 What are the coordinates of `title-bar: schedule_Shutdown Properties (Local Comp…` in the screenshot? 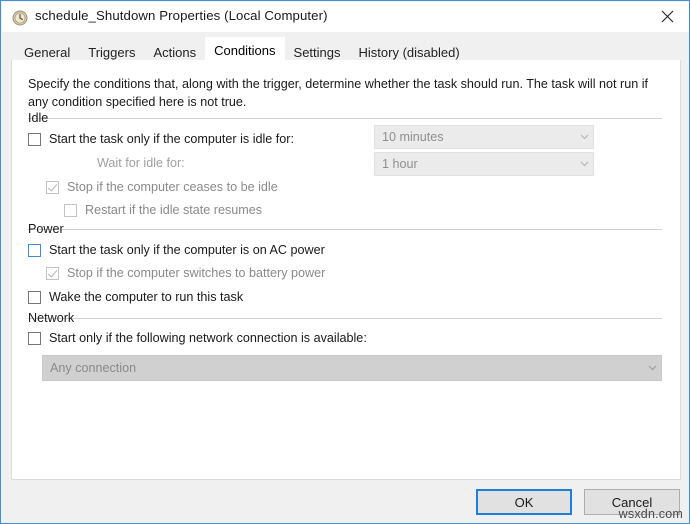 It's located at (345, 17).